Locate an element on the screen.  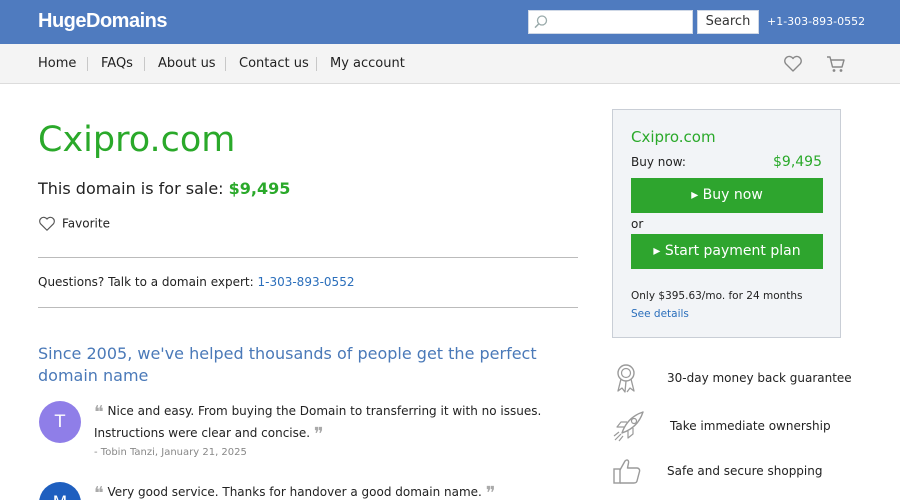
sale-line: This domain is for sale: $9,495 is located at coordinates (164, 188).